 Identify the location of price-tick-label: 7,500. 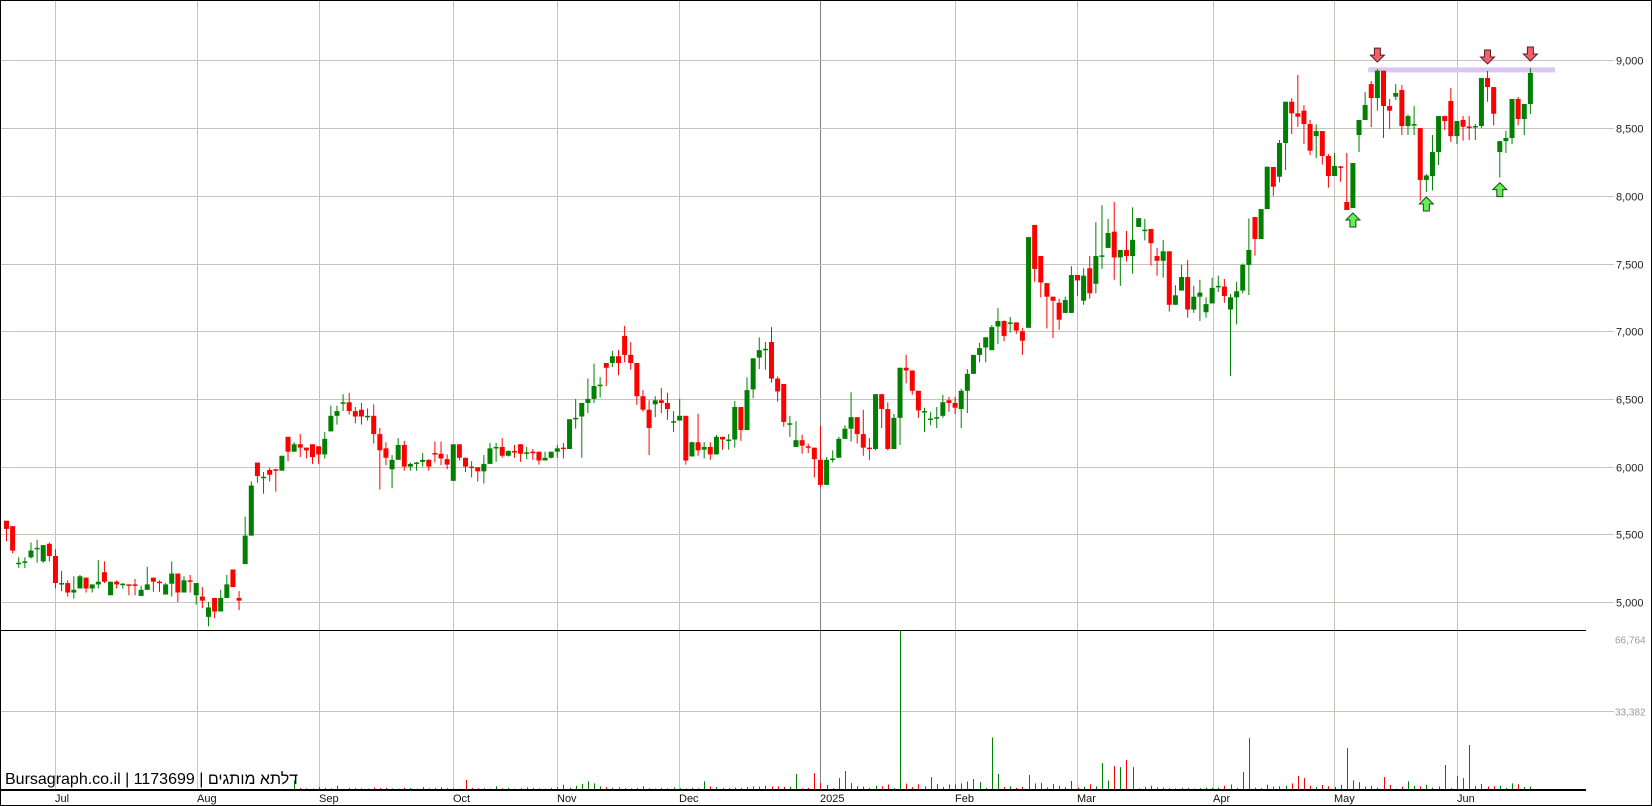
(1630, 266).